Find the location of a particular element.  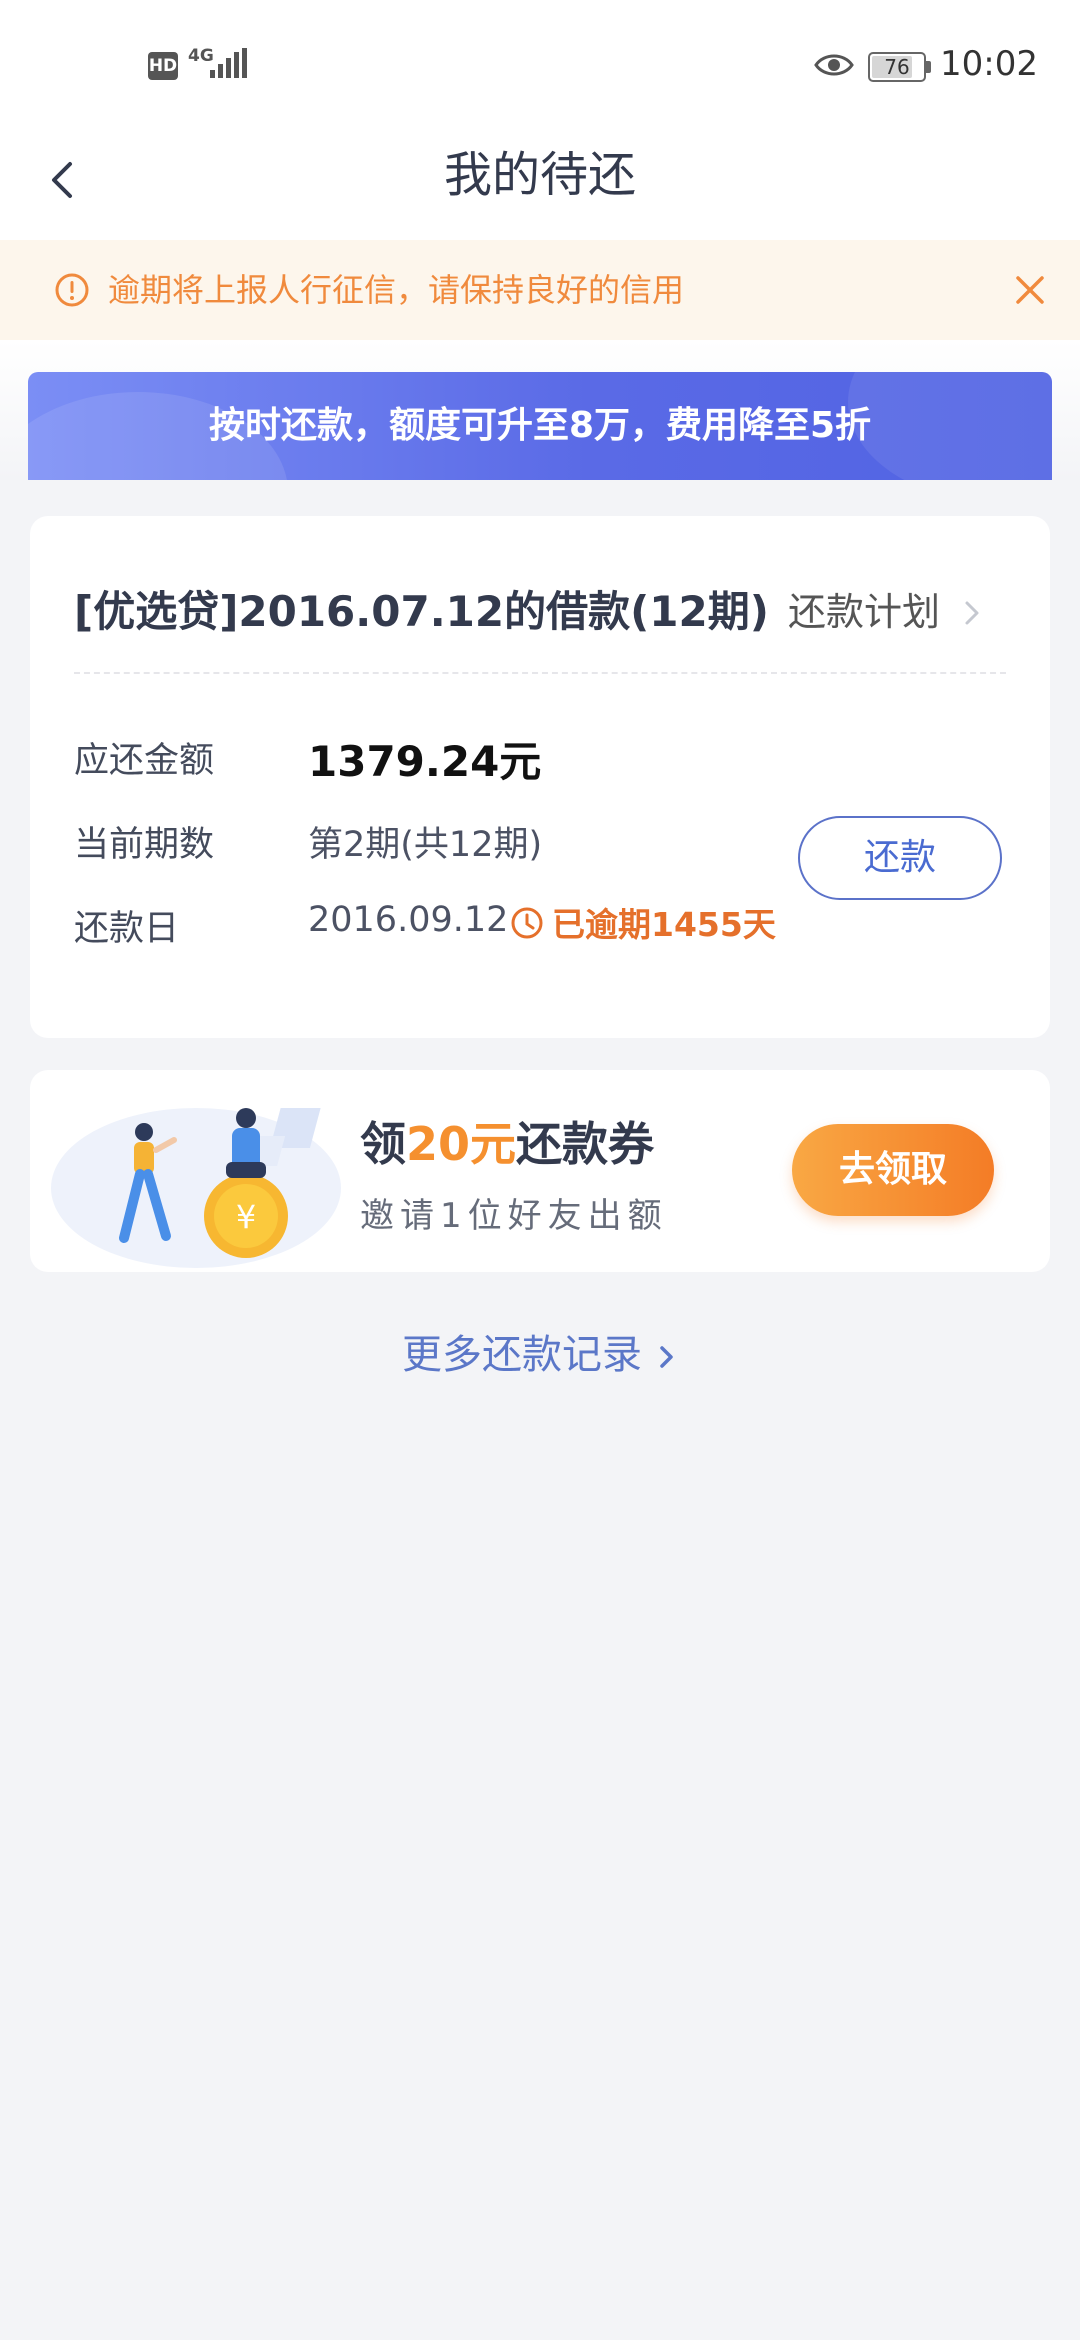

coupon-title: 领20元还款券 is located at coordinates (507, 1141).